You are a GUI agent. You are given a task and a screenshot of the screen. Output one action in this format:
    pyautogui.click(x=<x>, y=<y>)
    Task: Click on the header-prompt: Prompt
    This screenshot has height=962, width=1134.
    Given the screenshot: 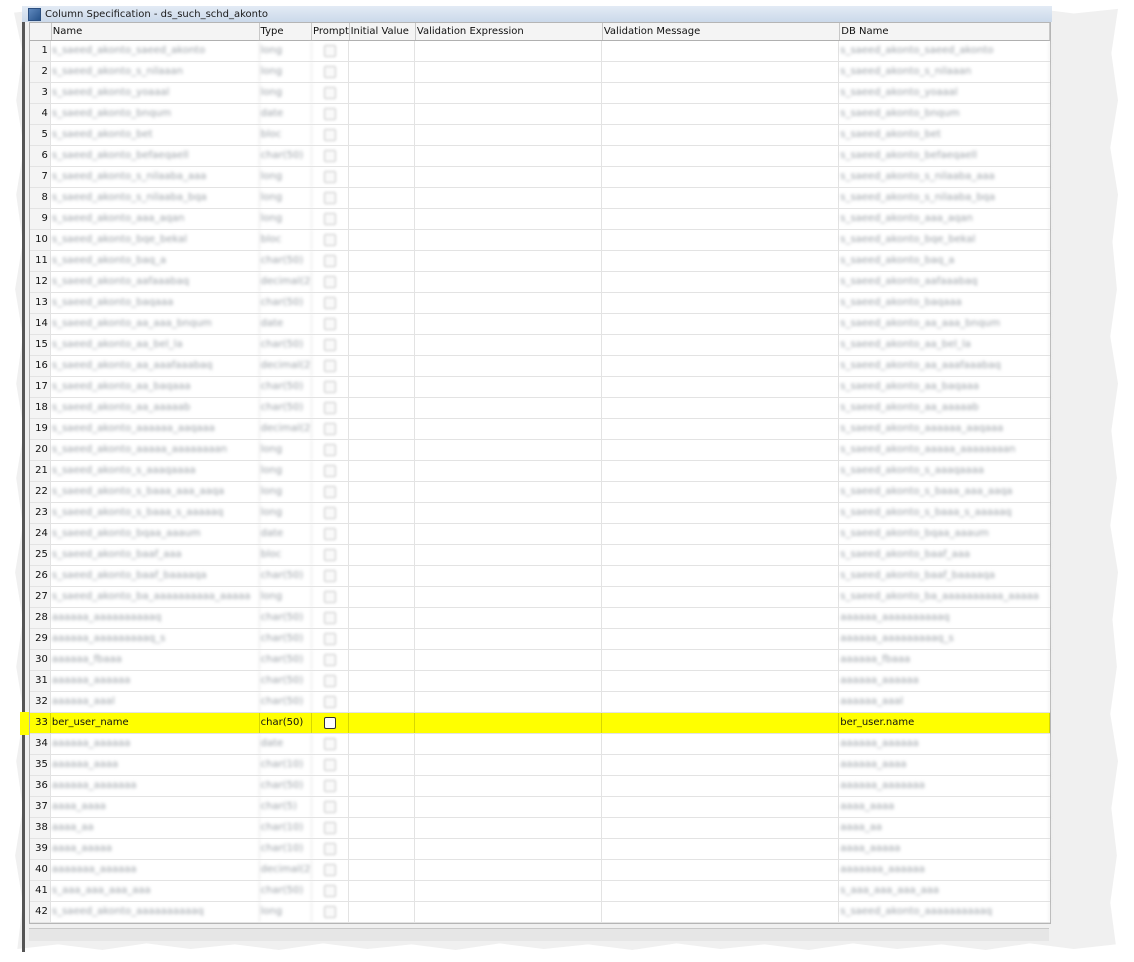 What is the action you would take?
    pyautogui.click(x=331, y=31)
    